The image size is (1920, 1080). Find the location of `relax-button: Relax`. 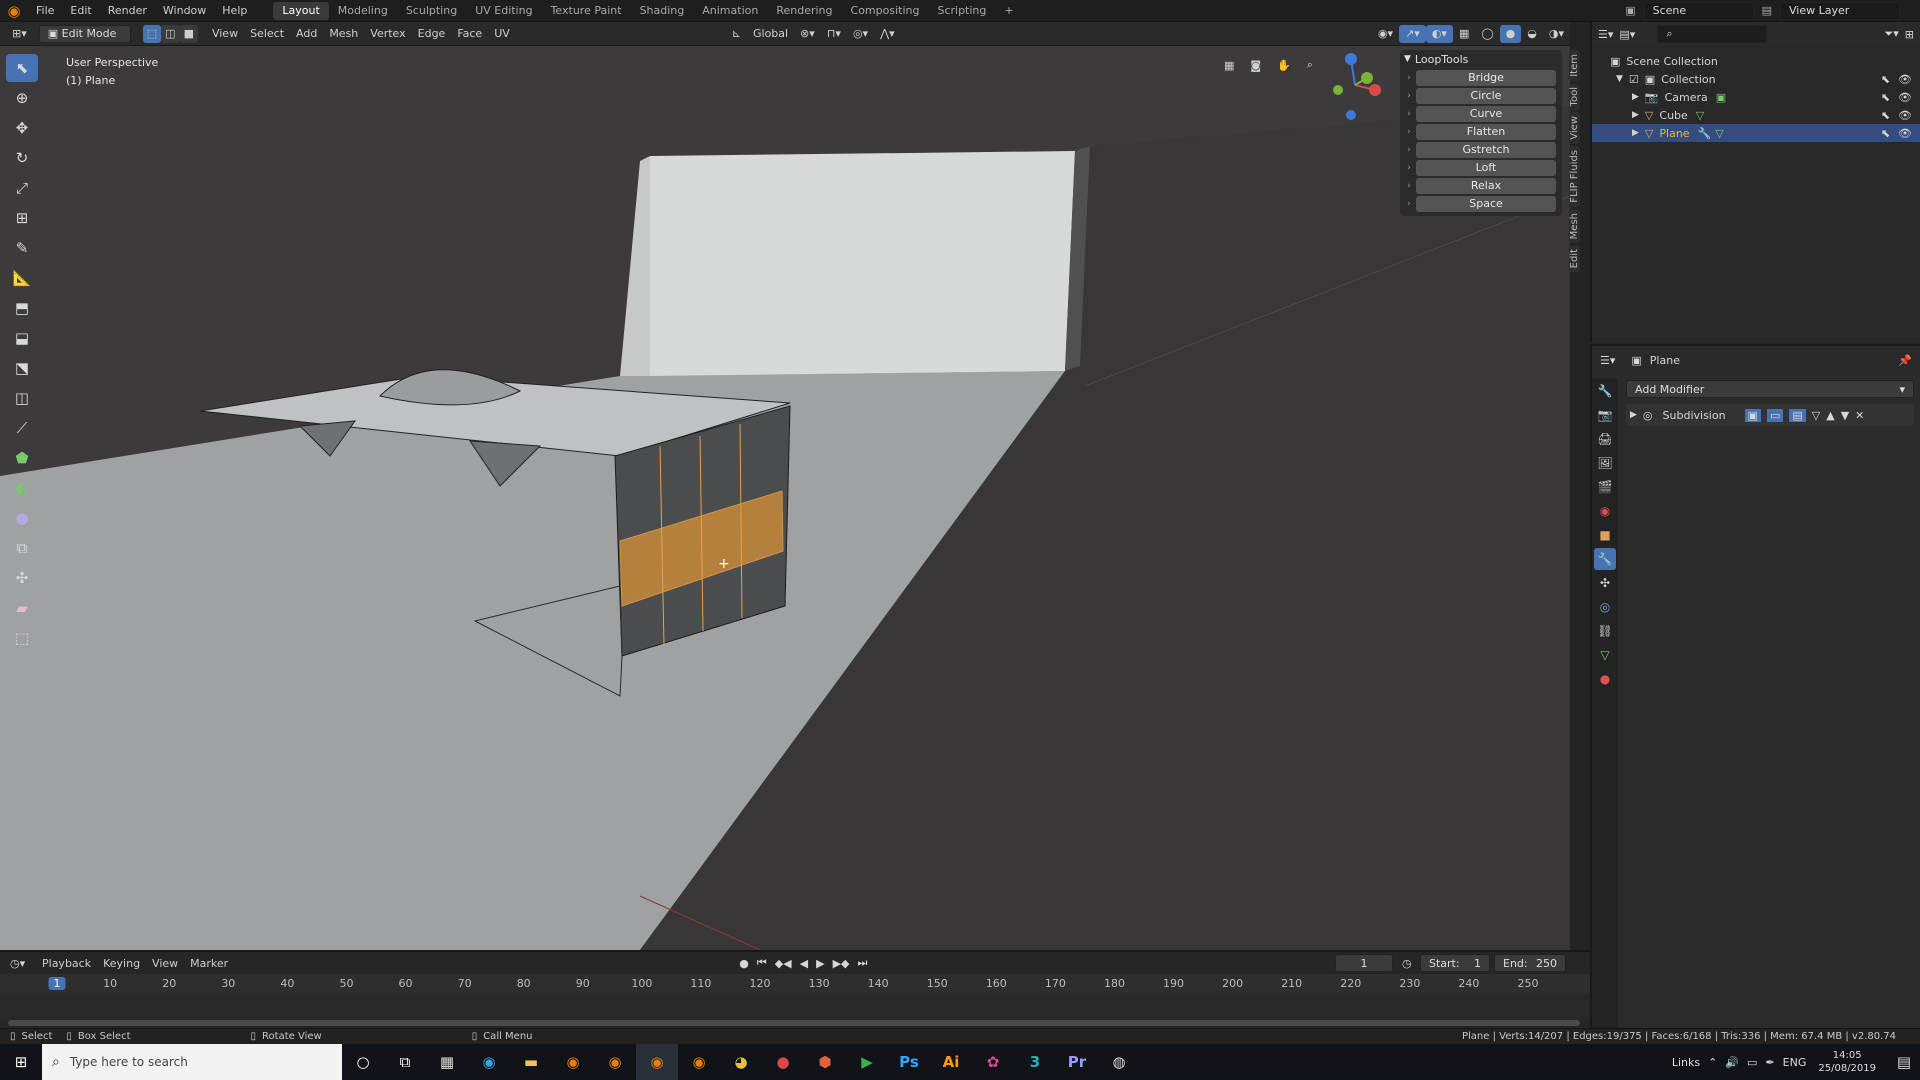

relax-button: Relax is located at coordinates (1486, 185).